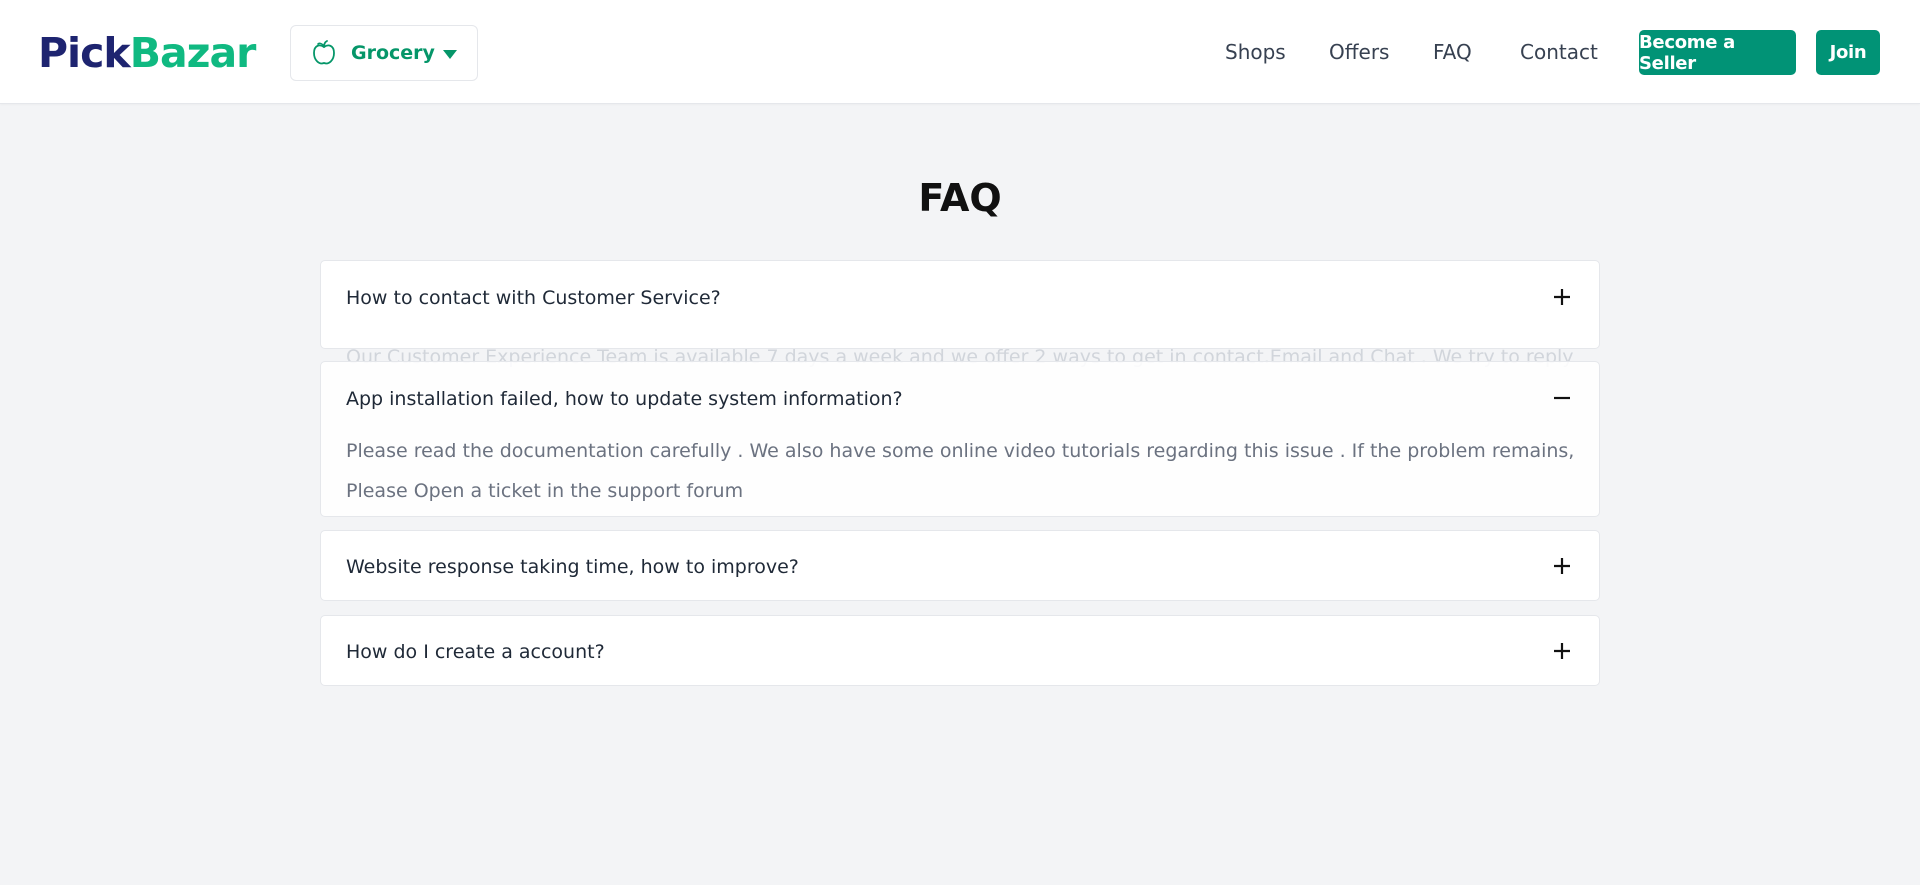 The height and width of the screenshot is (885, 1920). I want to click on faq-item: How to contact with Customer Service?, so click(960, 304).